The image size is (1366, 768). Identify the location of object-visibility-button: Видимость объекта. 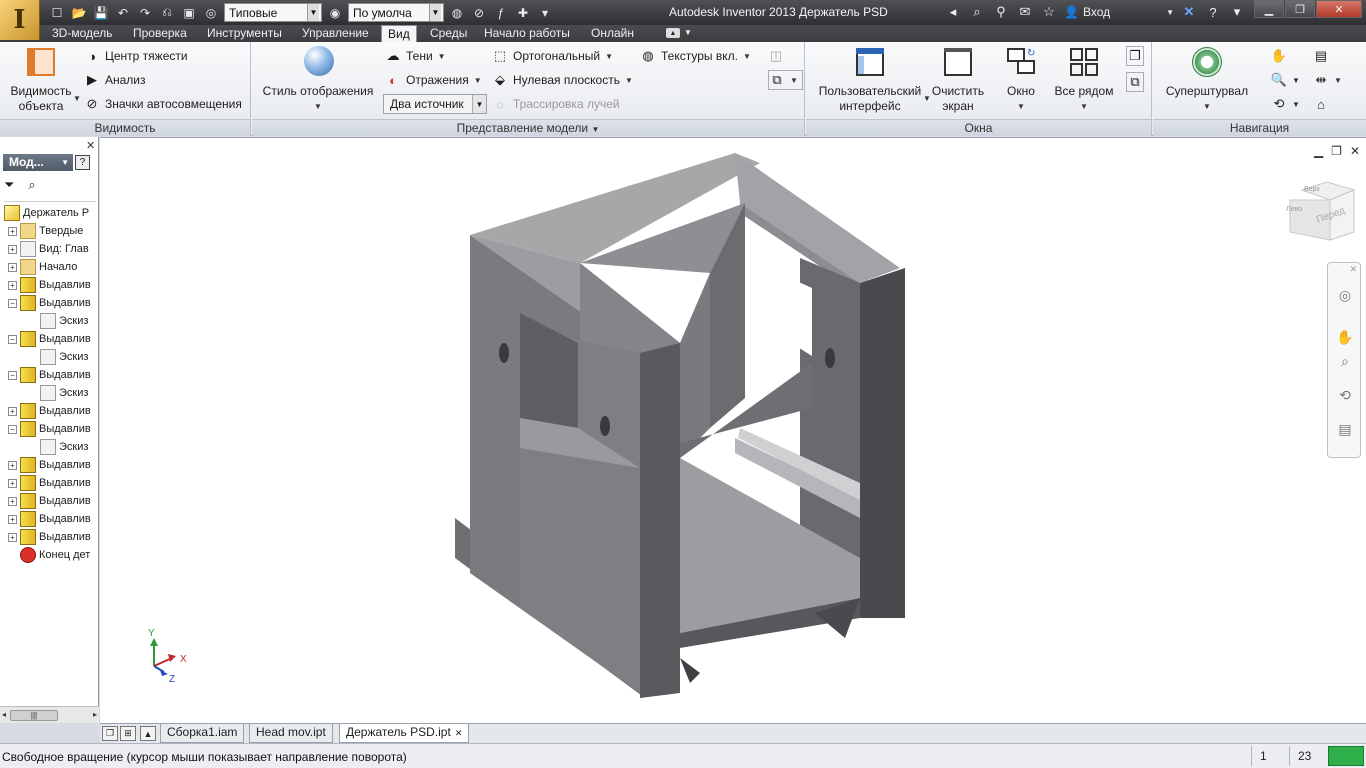
(41, 80).